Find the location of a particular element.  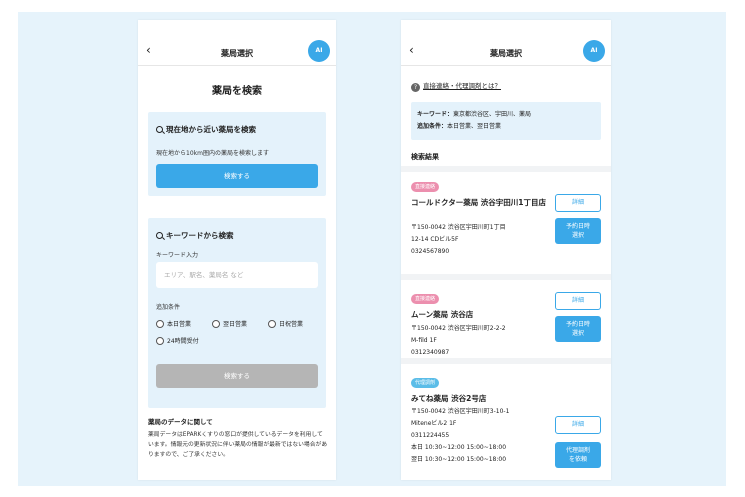

option-24h: 24時間受付 is located at coordinates (177, 340).